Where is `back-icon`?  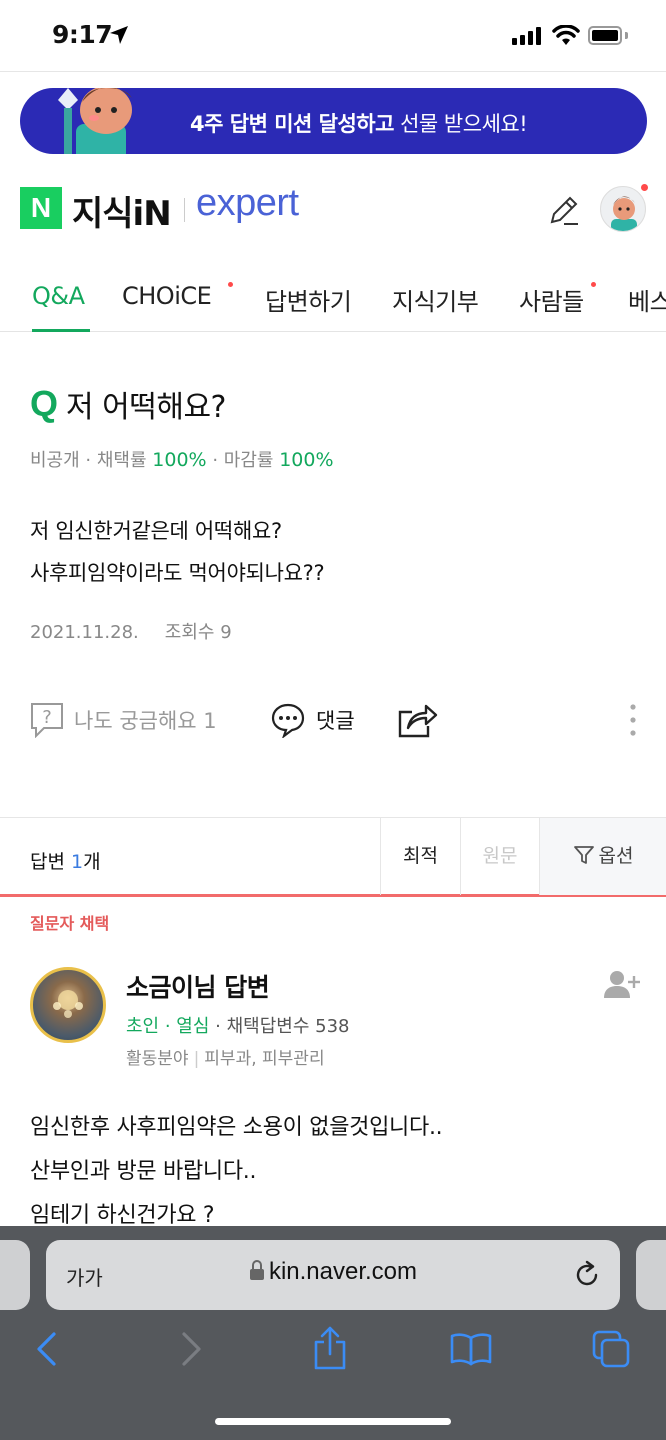 back-icon is located at coordinates (46, 1349).